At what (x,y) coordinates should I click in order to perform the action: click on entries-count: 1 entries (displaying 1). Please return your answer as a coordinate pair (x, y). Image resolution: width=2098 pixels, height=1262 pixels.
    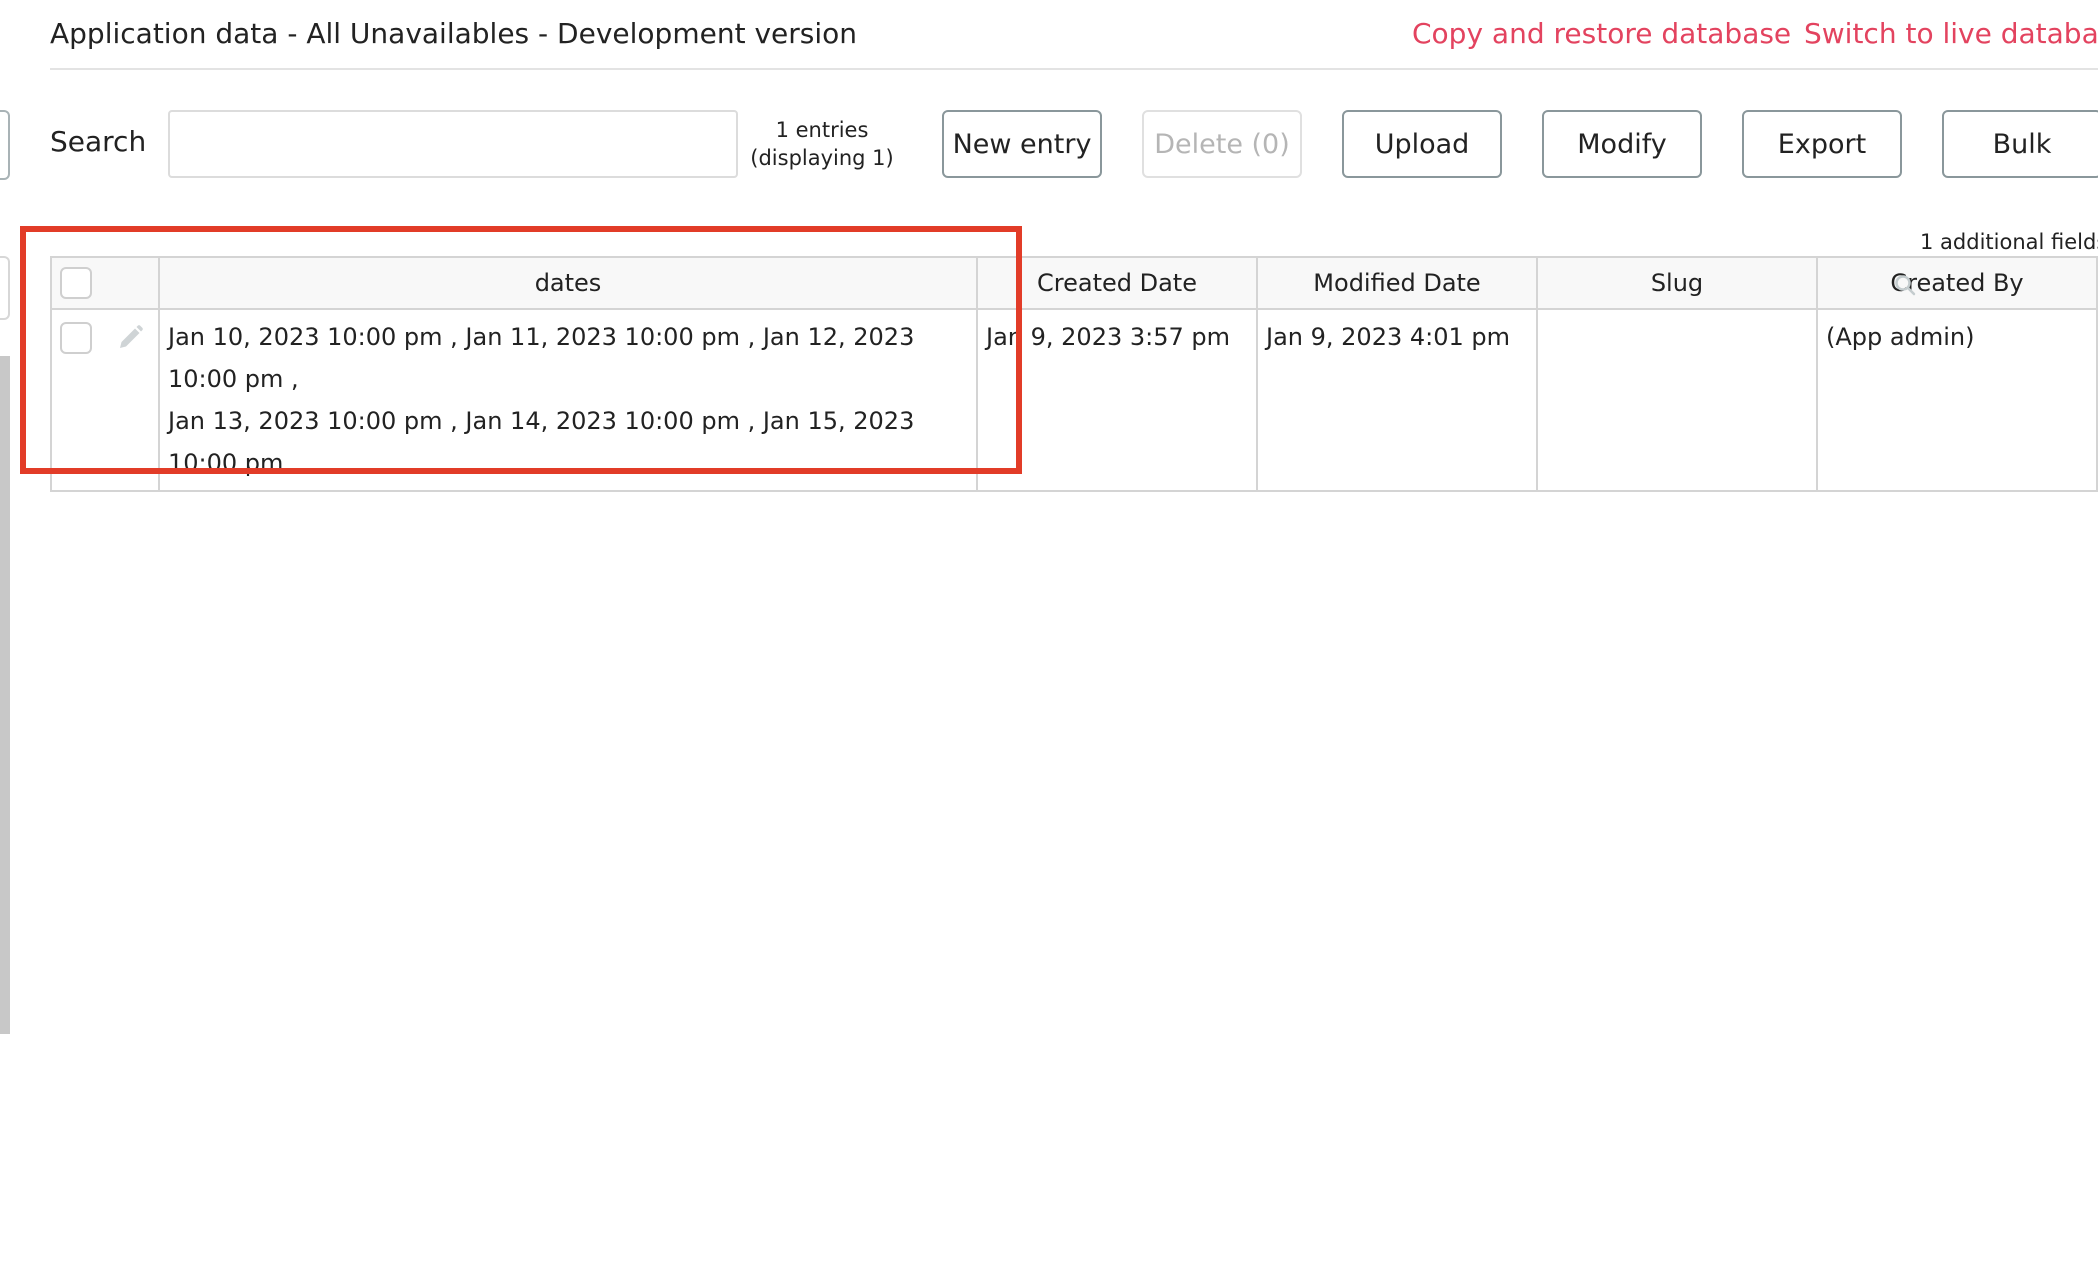
    Looking at the image, I should click on (822, 144).